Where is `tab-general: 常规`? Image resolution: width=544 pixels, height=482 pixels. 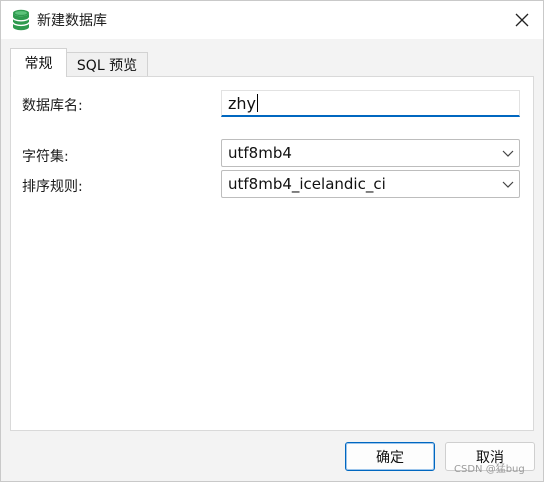
tab-general: 常规 is located at coordinates (38, 62).